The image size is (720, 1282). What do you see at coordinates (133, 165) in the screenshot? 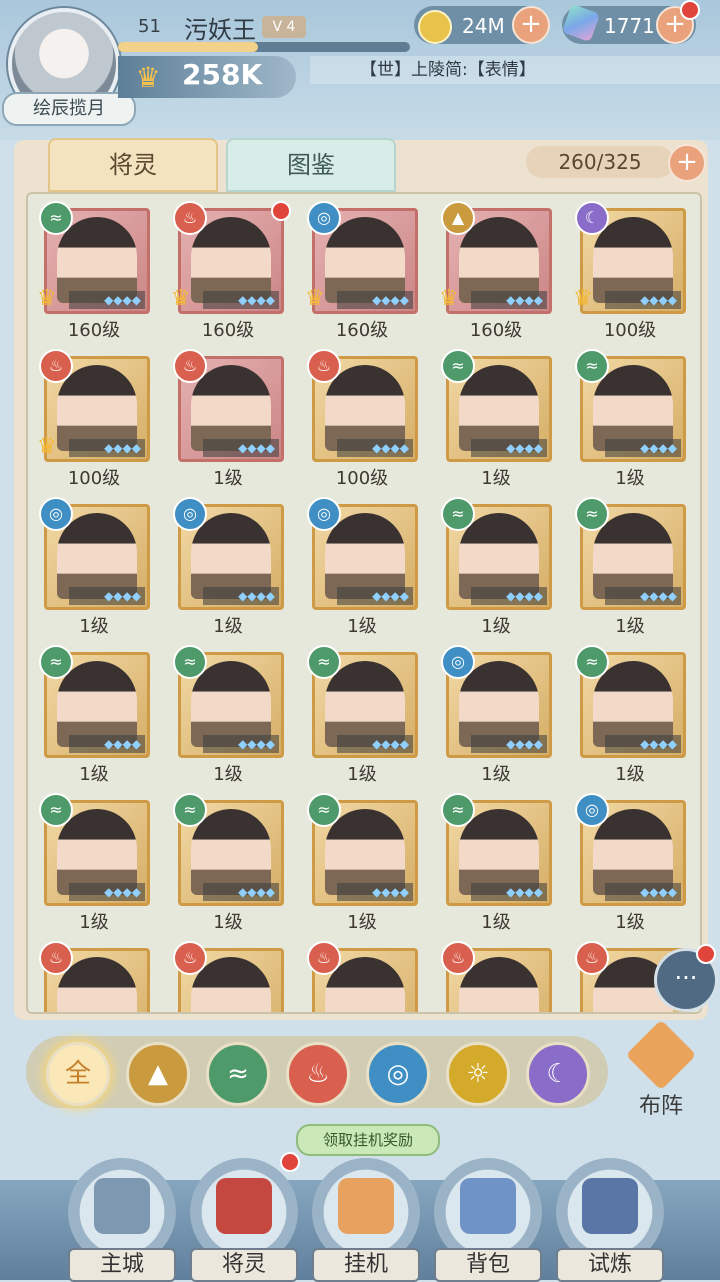
I see `tab-heroes: 将灵` at bounding box center [133, 165].